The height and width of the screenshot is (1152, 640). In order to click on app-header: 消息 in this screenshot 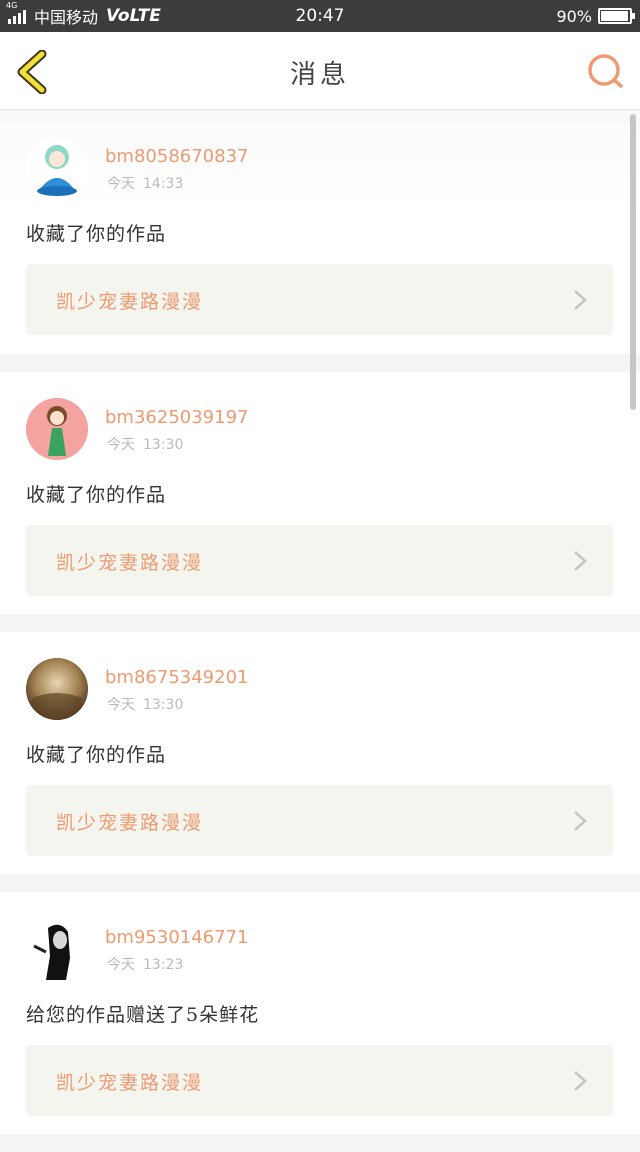, I will do `click(320, 71)`.